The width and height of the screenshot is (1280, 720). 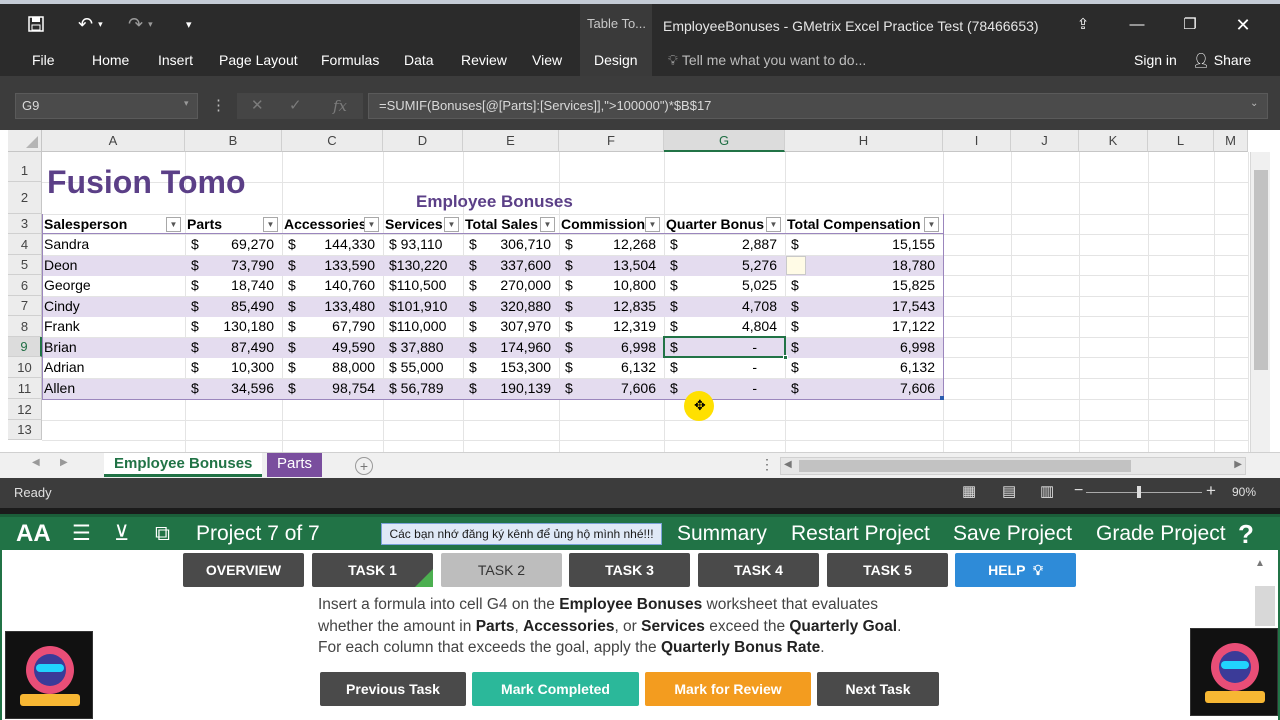 I want to click on cell-value: 17,122, so click(x=868, y=326).